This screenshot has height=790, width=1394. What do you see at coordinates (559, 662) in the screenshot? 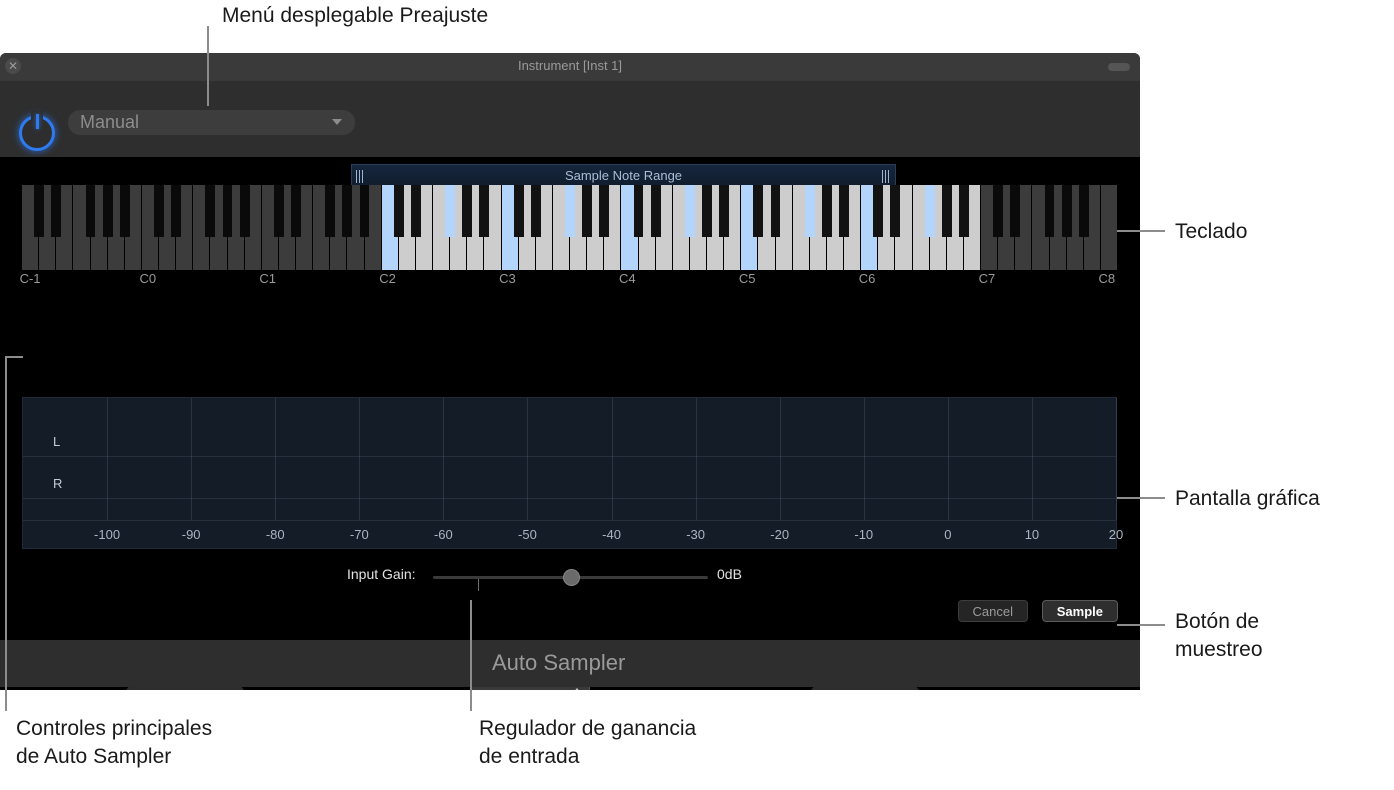
I see `plugin-name: Auto Sampler` at bounding box center [559, 662].